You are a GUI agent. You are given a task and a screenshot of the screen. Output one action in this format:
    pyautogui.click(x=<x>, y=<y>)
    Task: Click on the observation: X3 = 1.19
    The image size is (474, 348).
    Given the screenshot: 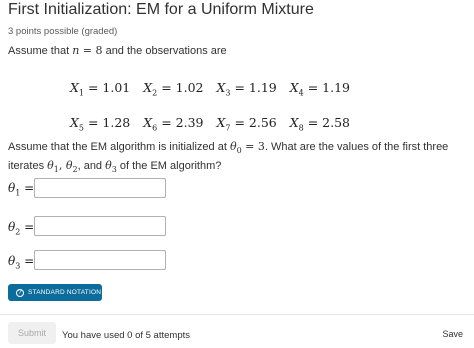 What is the action you would take?
    pyautogui.click(x=246, y=89)
    